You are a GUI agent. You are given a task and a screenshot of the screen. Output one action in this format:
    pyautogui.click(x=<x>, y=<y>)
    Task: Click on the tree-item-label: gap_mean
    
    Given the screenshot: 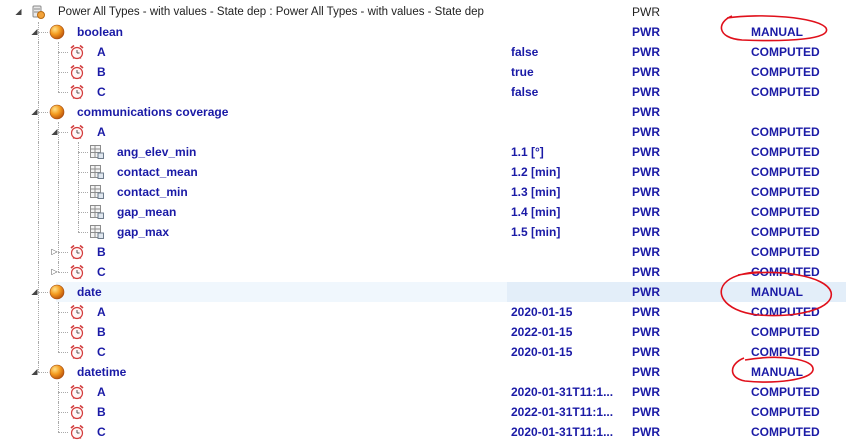 What is the action you would take?
    pyautogui.click(x=147, y=212)
    